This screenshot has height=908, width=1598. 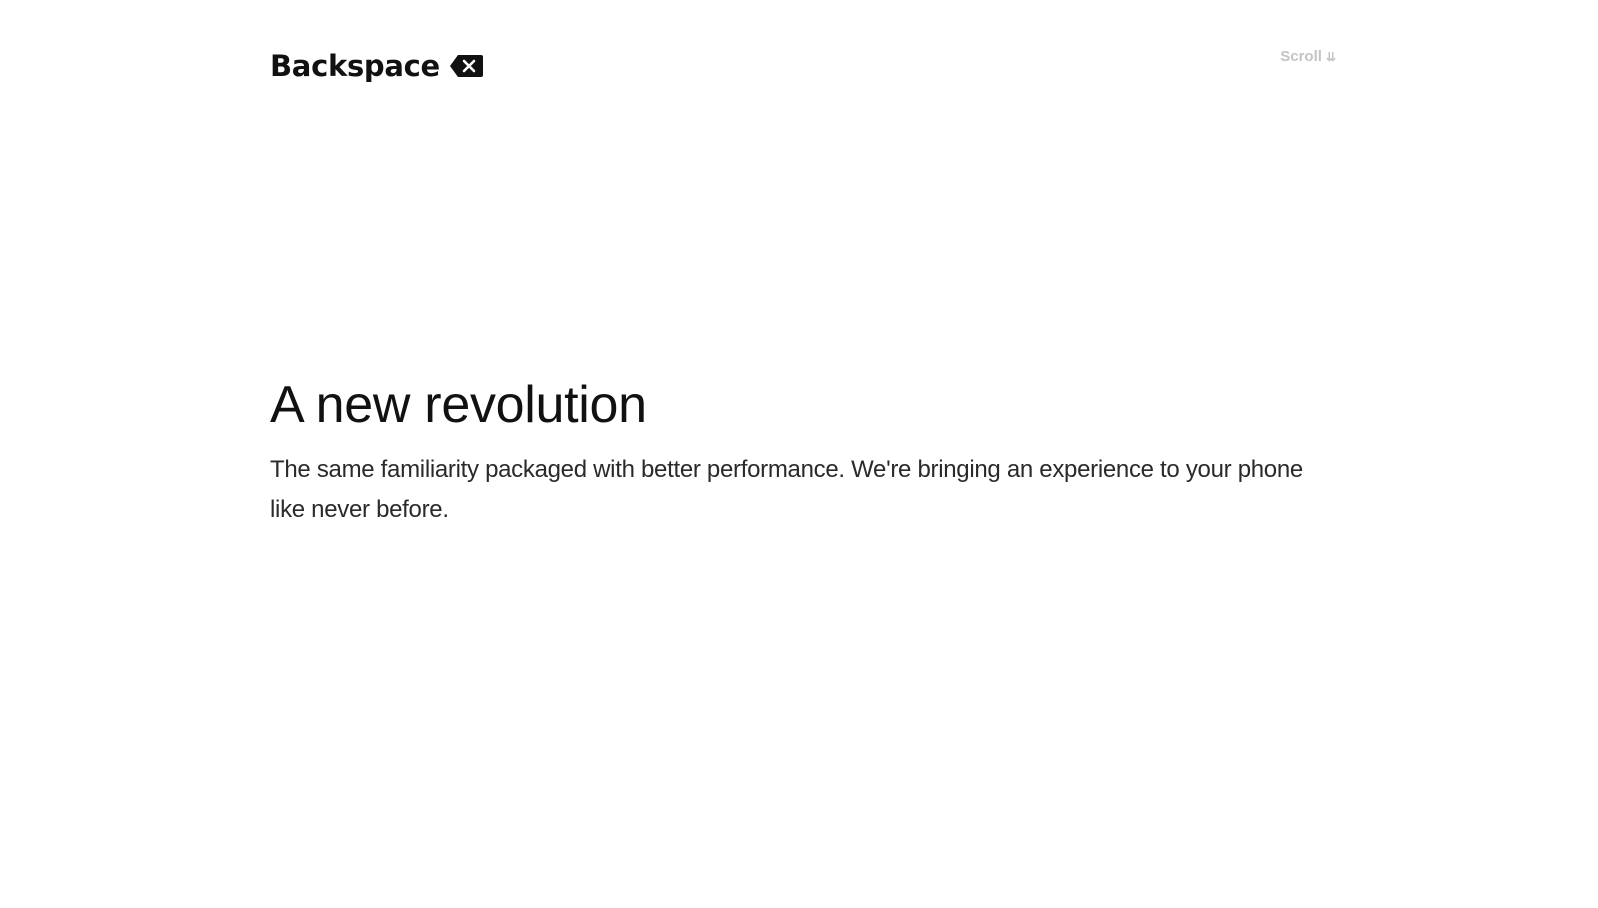 I want to click on site-header: Backspace Scroll ⇊, so click(x=803, y=66).